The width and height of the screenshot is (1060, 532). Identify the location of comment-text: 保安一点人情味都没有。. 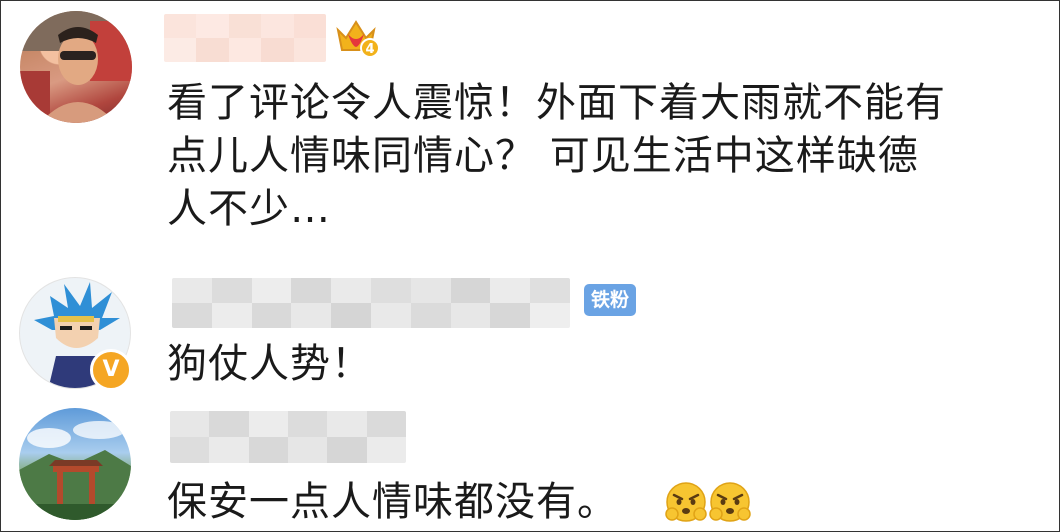
(392, 502).